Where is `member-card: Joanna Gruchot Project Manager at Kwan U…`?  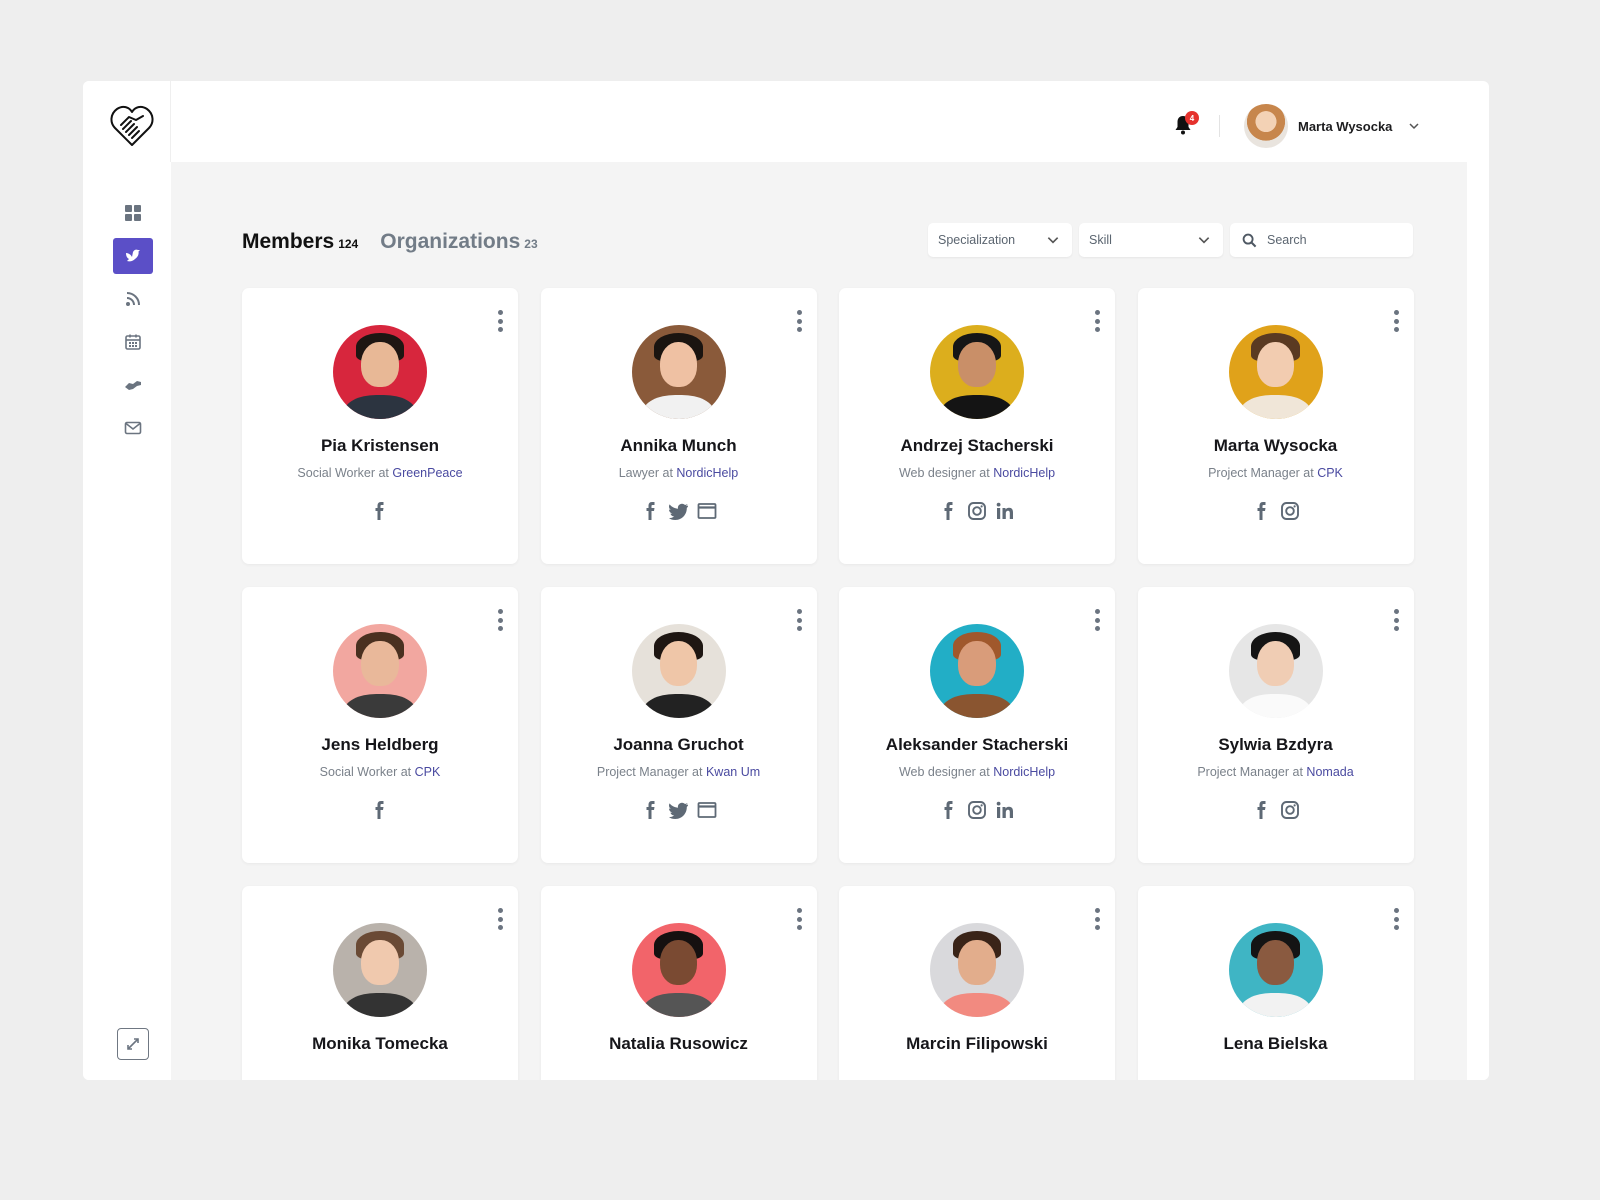
member-card: Joanna Gruchot Project Manager at Kwan U… is located at coordinates (678, 725).